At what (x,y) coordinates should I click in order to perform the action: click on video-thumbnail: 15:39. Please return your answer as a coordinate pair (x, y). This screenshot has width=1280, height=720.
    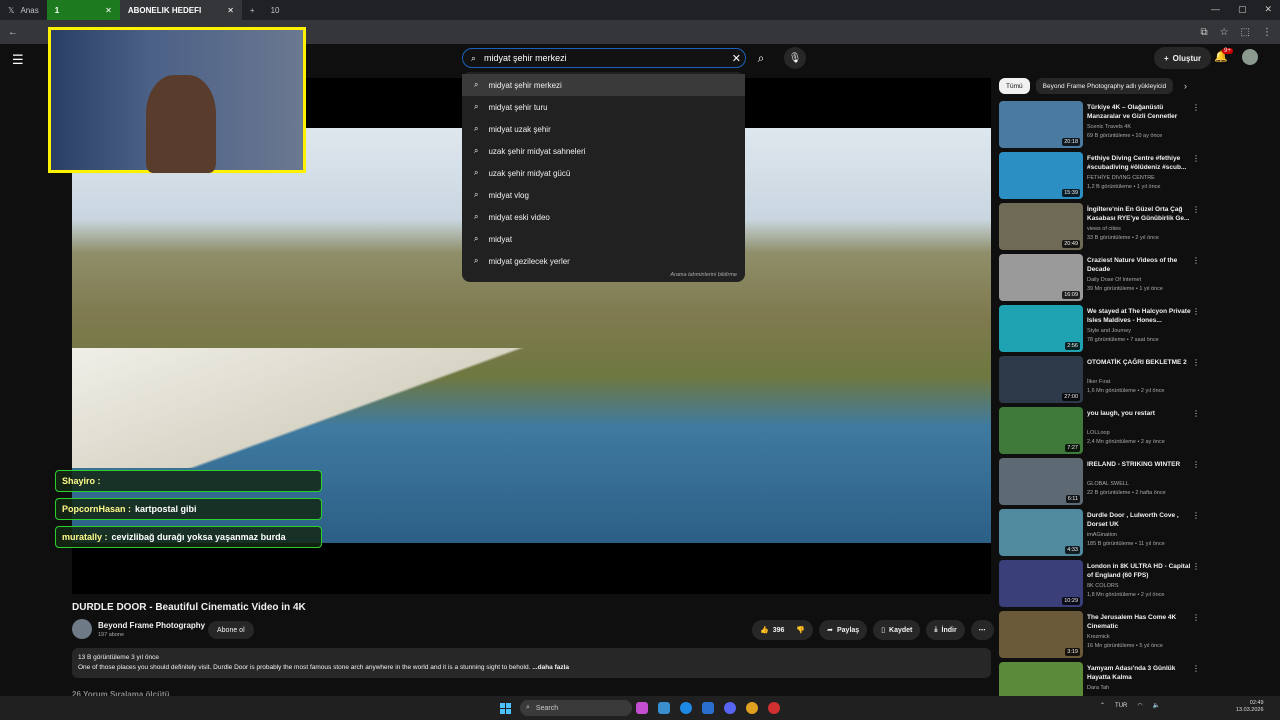
    Looking at the image, I should click on (1041, 175).